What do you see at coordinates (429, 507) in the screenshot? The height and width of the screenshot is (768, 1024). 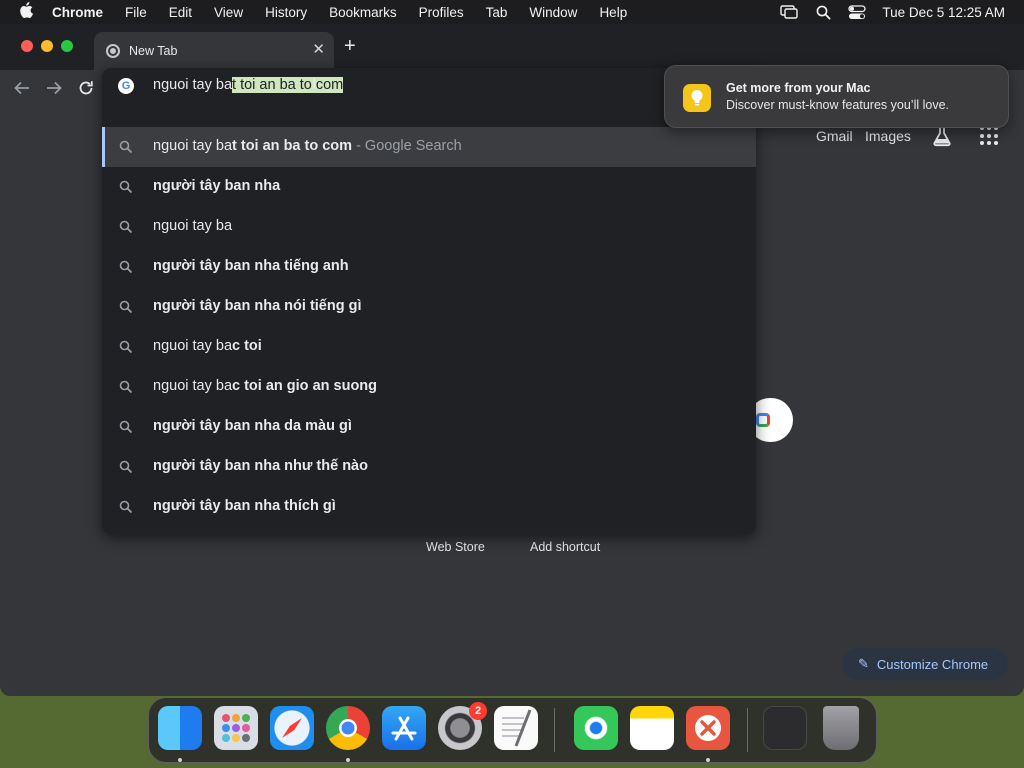 I see `suggestion-item: người tây ban nha thích gì` at bounding box center [429, 507].